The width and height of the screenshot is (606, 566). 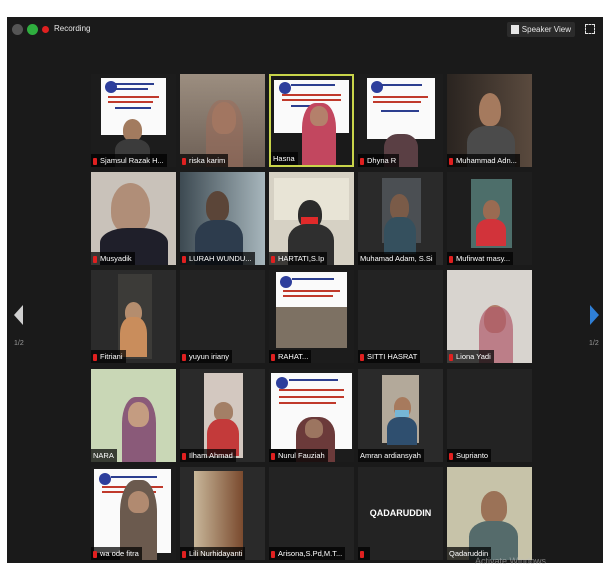 What do you see at coordinates (113, 258) in the screenshot?
I see `participant-name: Musyadik` at bounding box center [113, 258].